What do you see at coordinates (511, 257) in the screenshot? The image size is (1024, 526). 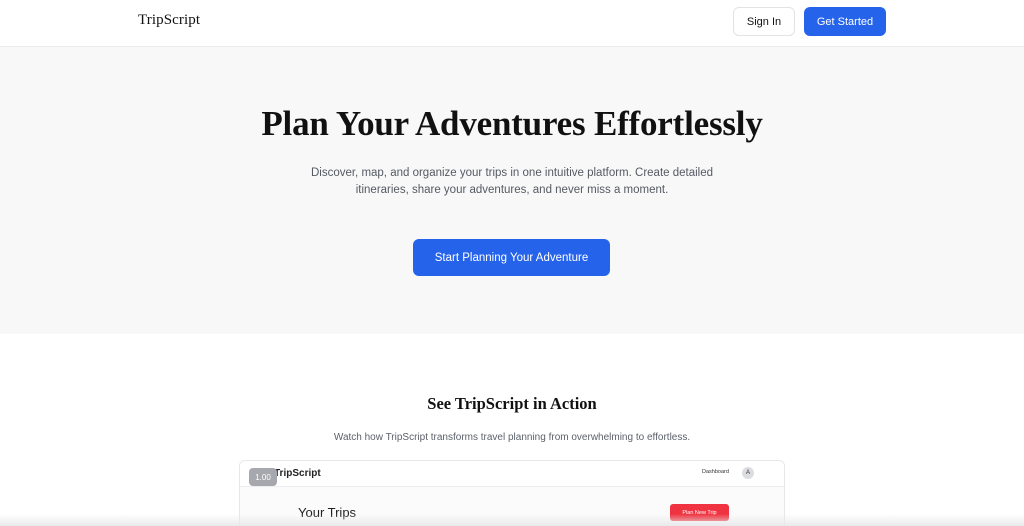 I see `start-planning-button: Start Planning Your Adventure` at bounding box center [511, 257].